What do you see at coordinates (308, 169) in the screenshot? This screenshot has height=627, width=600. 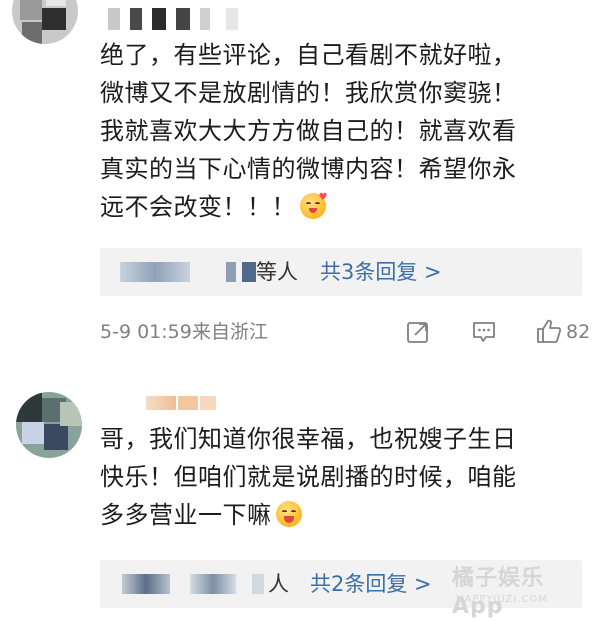 I see `text-line: 真实的当下心情的微博内容！希望你永` at bounding box center [308, 169].